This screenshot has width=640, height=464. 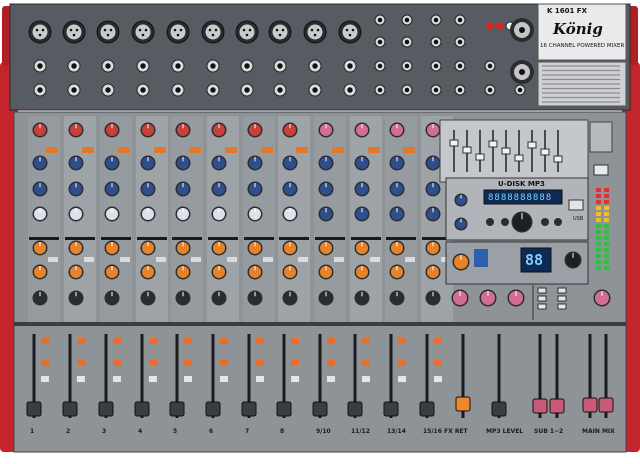 I want to click on power-button, so click(x=601, y=137).